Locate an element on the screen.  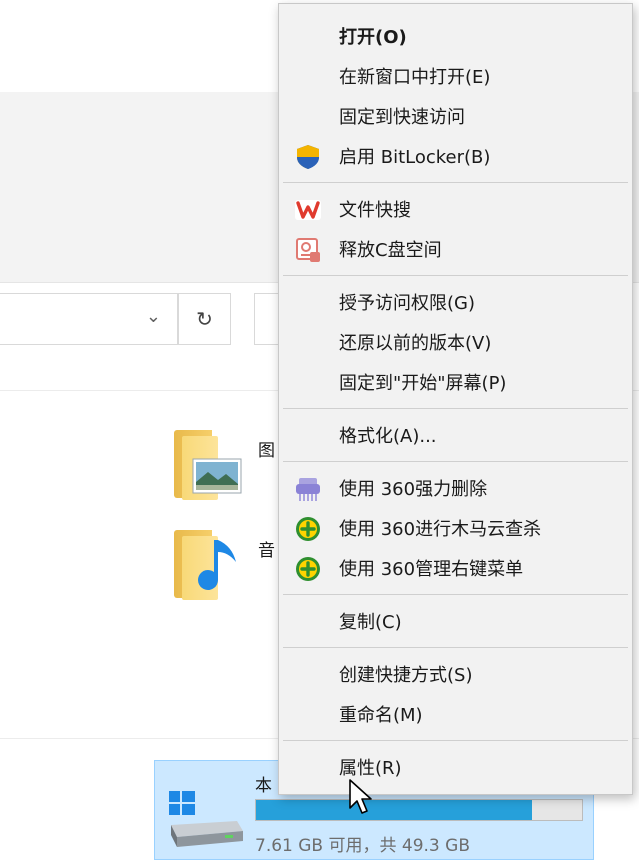
menu-item-label: 使用 360进行木马云查杀 is located at coordinates (440, 529).